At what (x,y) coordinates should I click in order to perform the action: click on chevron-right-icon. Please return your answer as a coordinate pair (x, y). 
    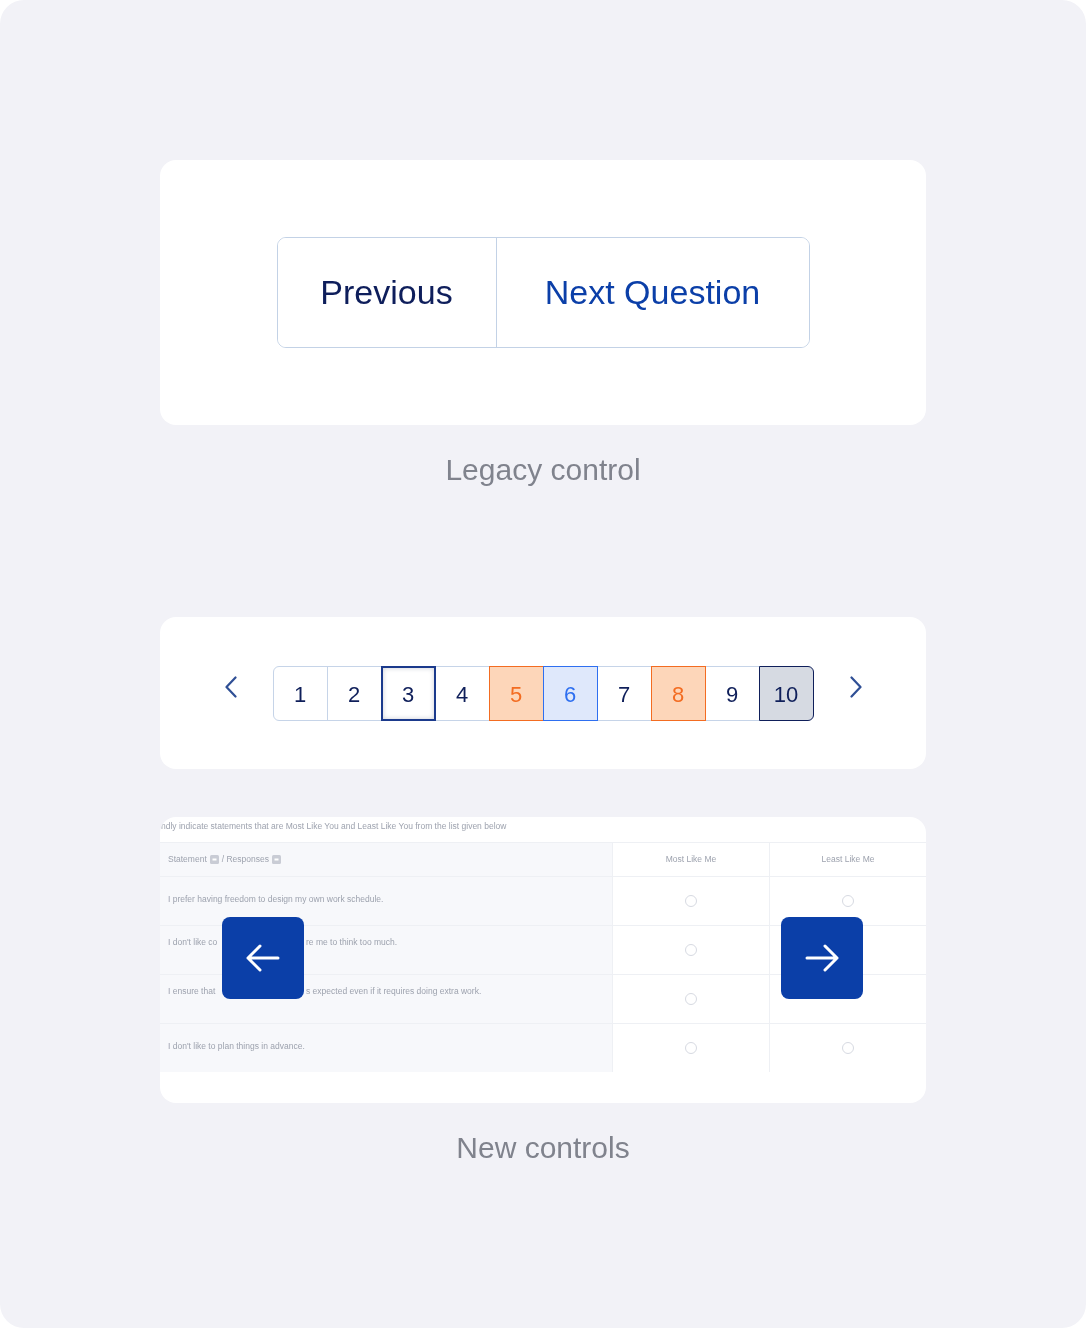
    Looking at the image, I should click on (855, 686).